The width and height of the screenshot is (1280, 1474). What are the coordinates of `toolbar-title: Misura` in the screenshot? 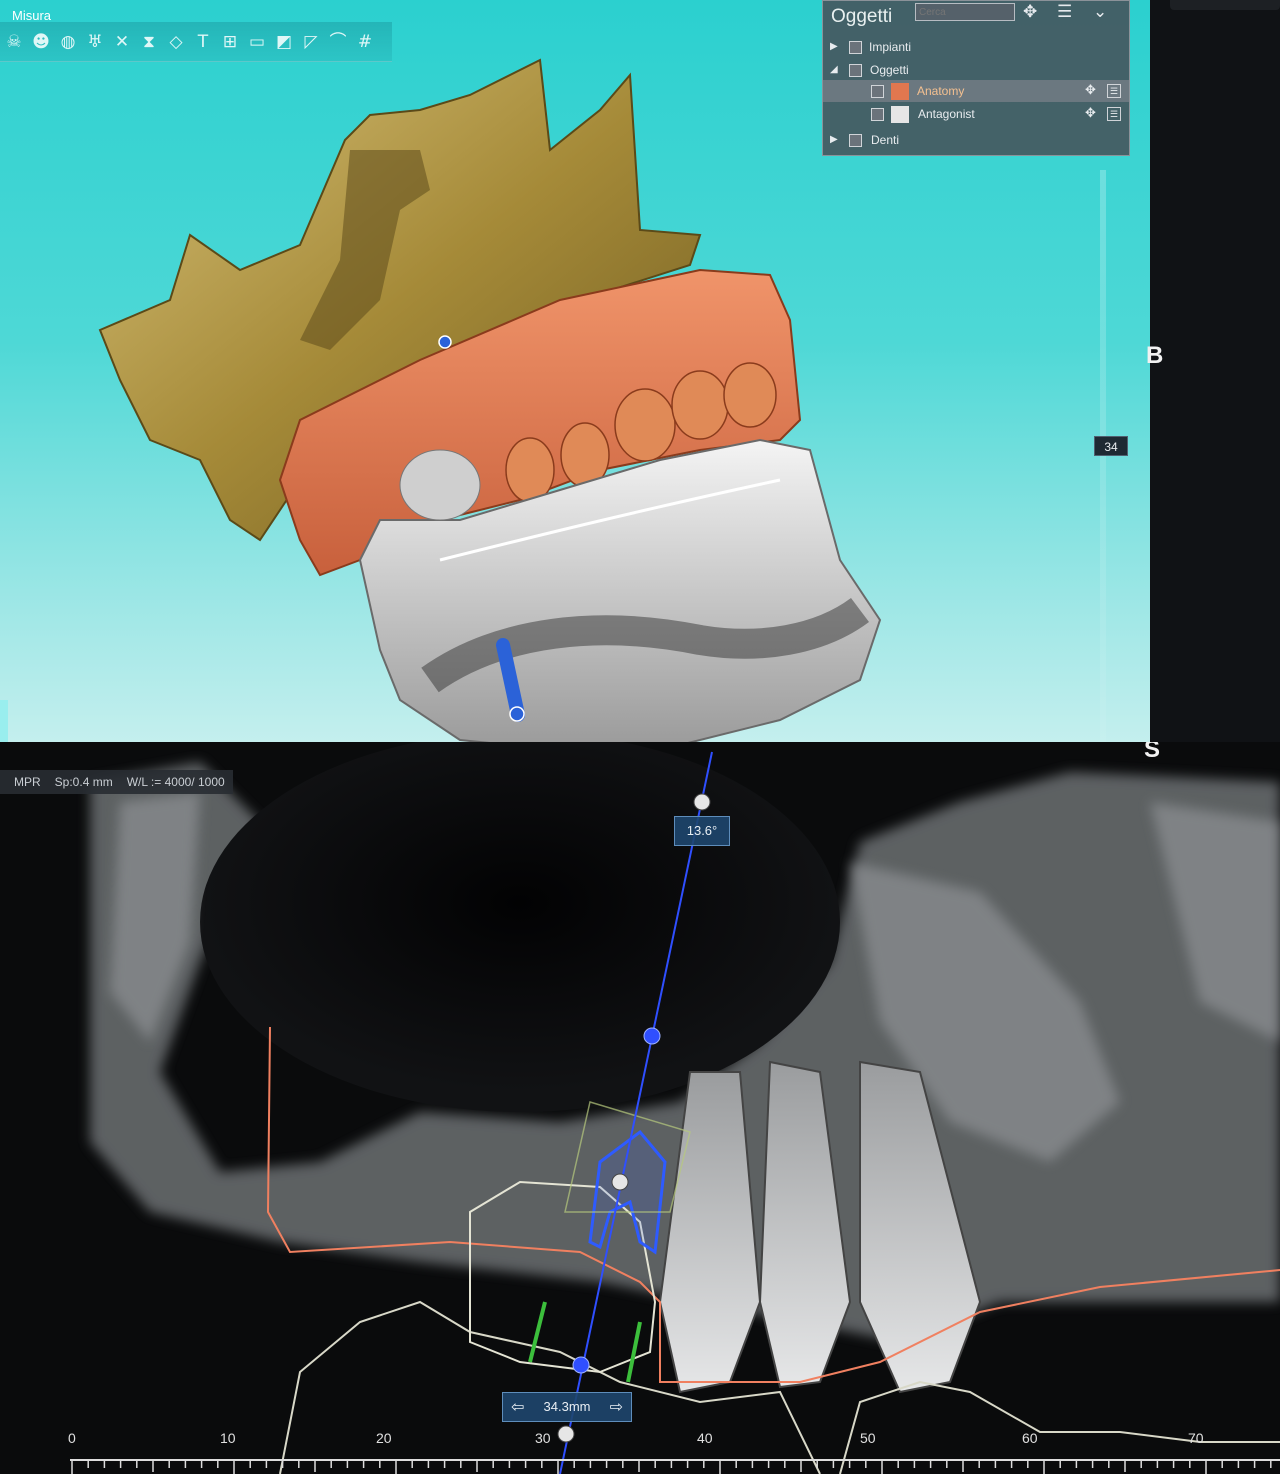 It's located at (32, 15).